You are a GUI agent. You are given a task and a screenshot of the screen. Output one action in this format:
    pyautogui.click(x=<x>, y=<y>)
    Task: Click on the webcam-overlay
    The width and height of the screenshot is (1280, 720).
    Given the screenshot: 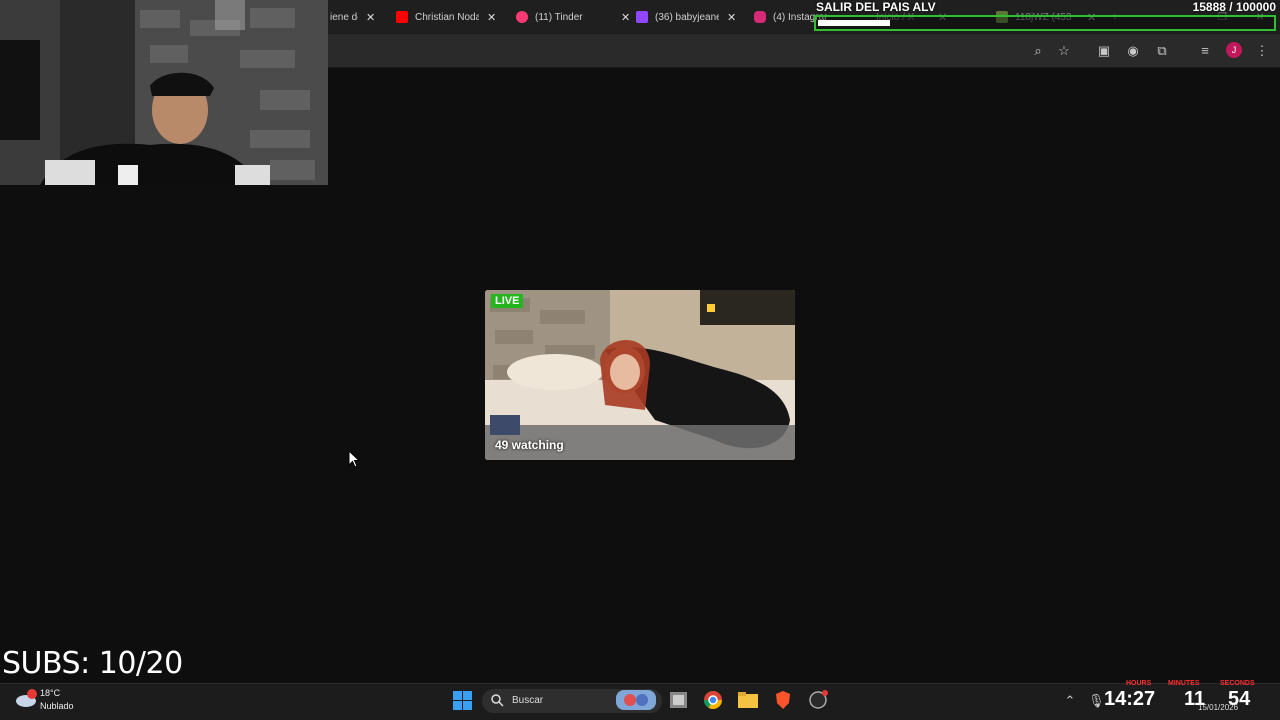 What is the action you would take?
    pyautogui.click(x=164, y=92)
    